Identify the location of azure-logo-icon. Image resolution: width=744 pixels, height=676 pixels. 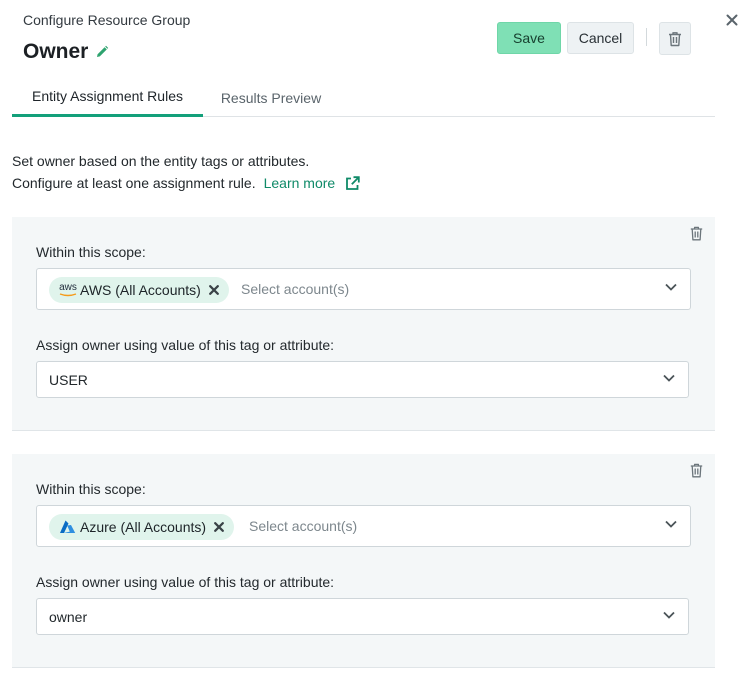
(67, 527).